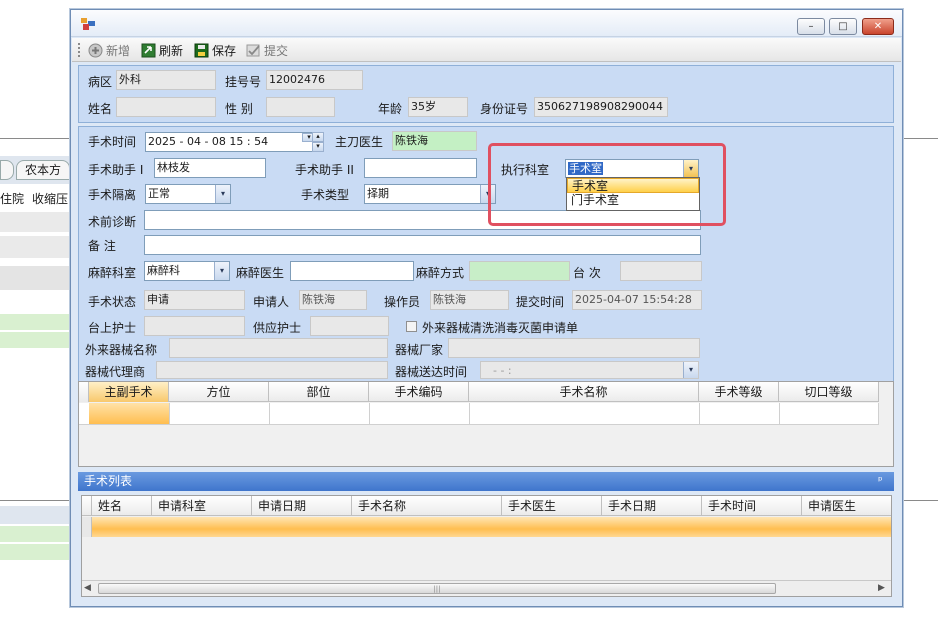 This screenshot has width=938, height=624. I want to click on surgery-status-field: 申请, so click(194, 300).